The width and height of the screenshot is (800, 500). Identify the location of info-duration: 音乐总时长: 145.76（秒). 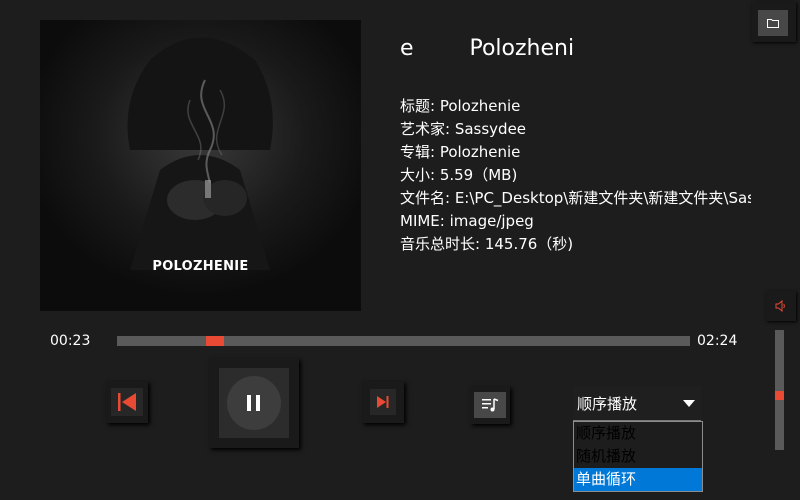
(487, 244).